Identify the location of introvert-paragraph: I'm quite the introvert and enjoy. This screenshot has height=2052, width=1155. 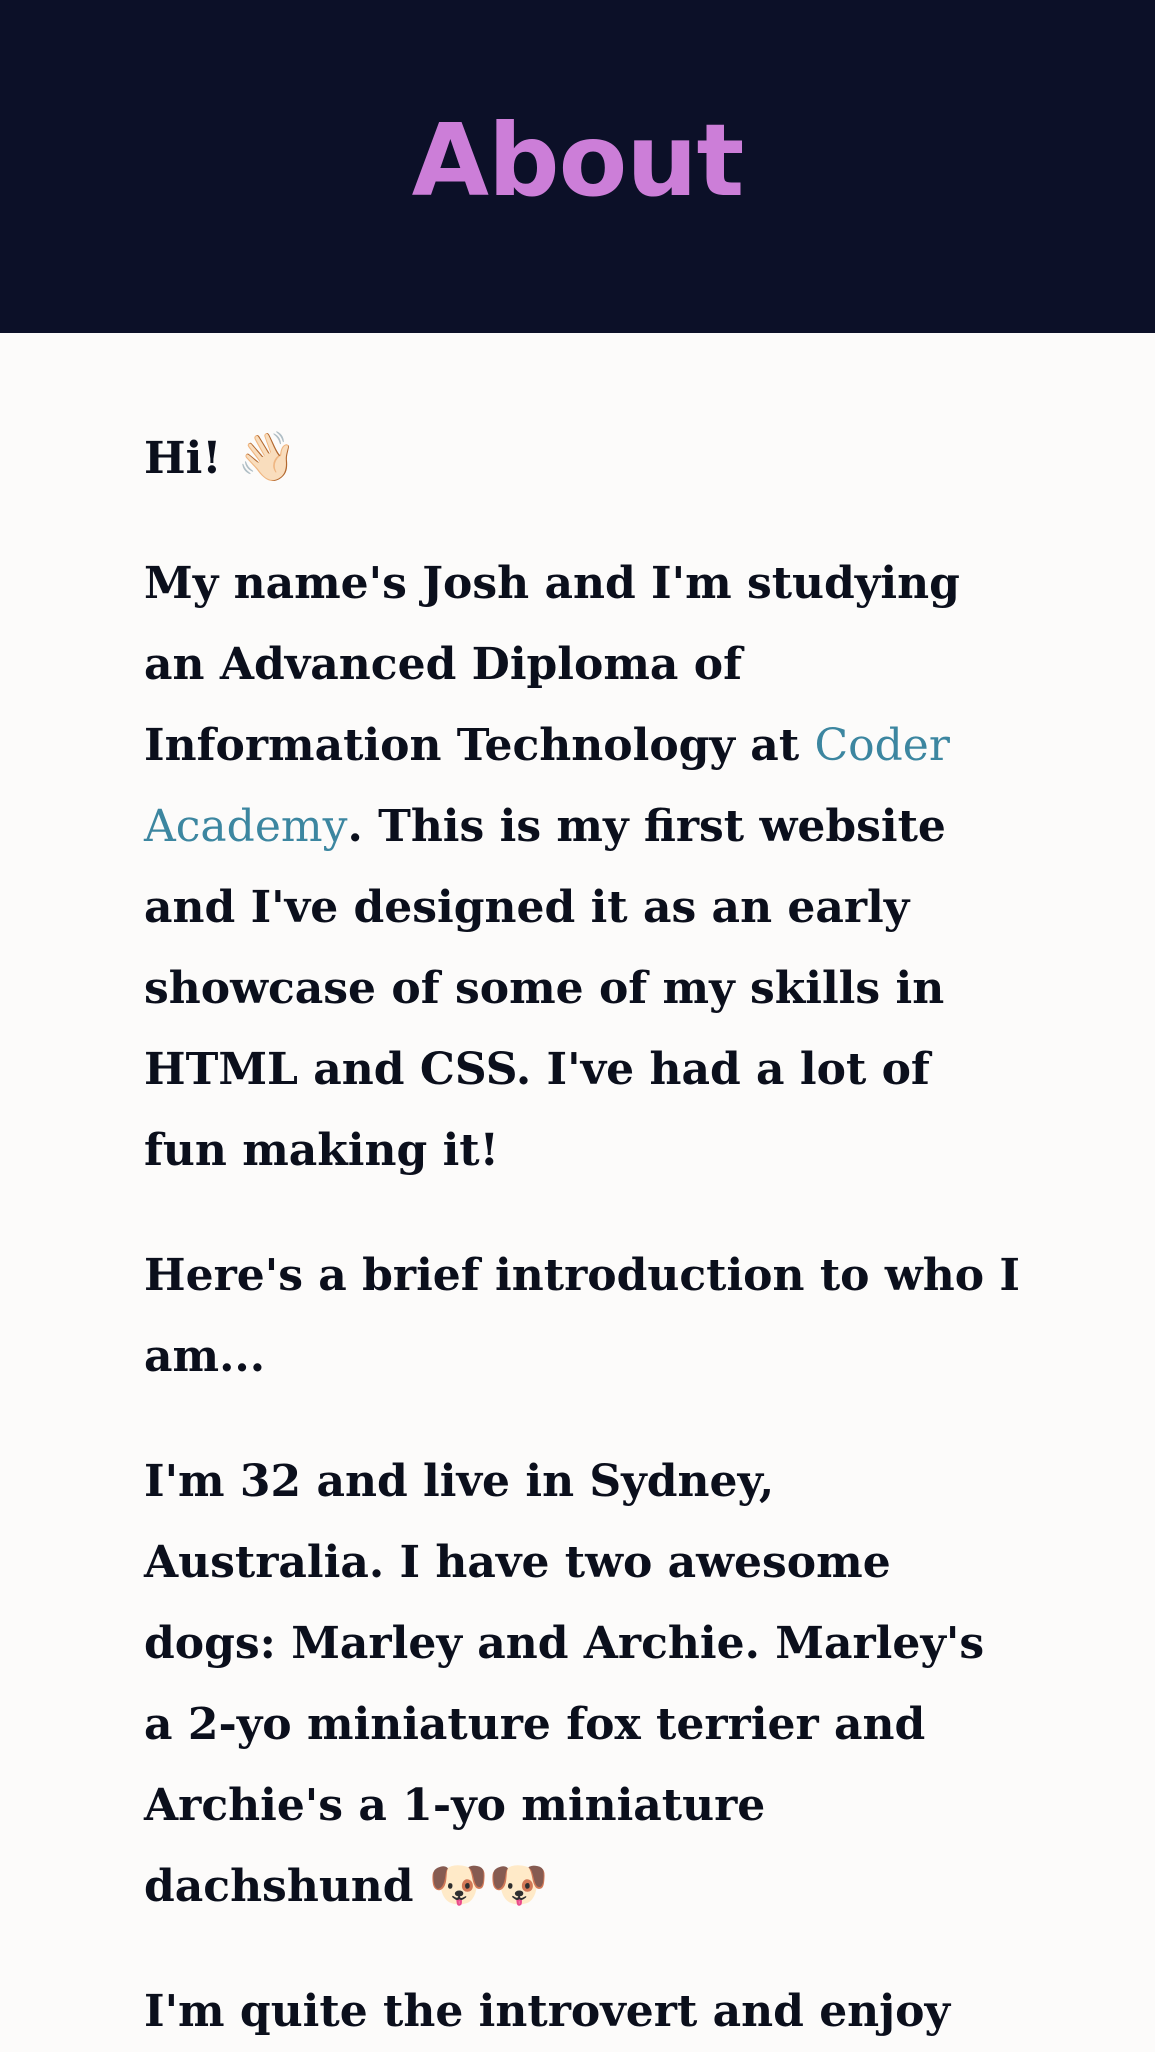
(547, 2011).